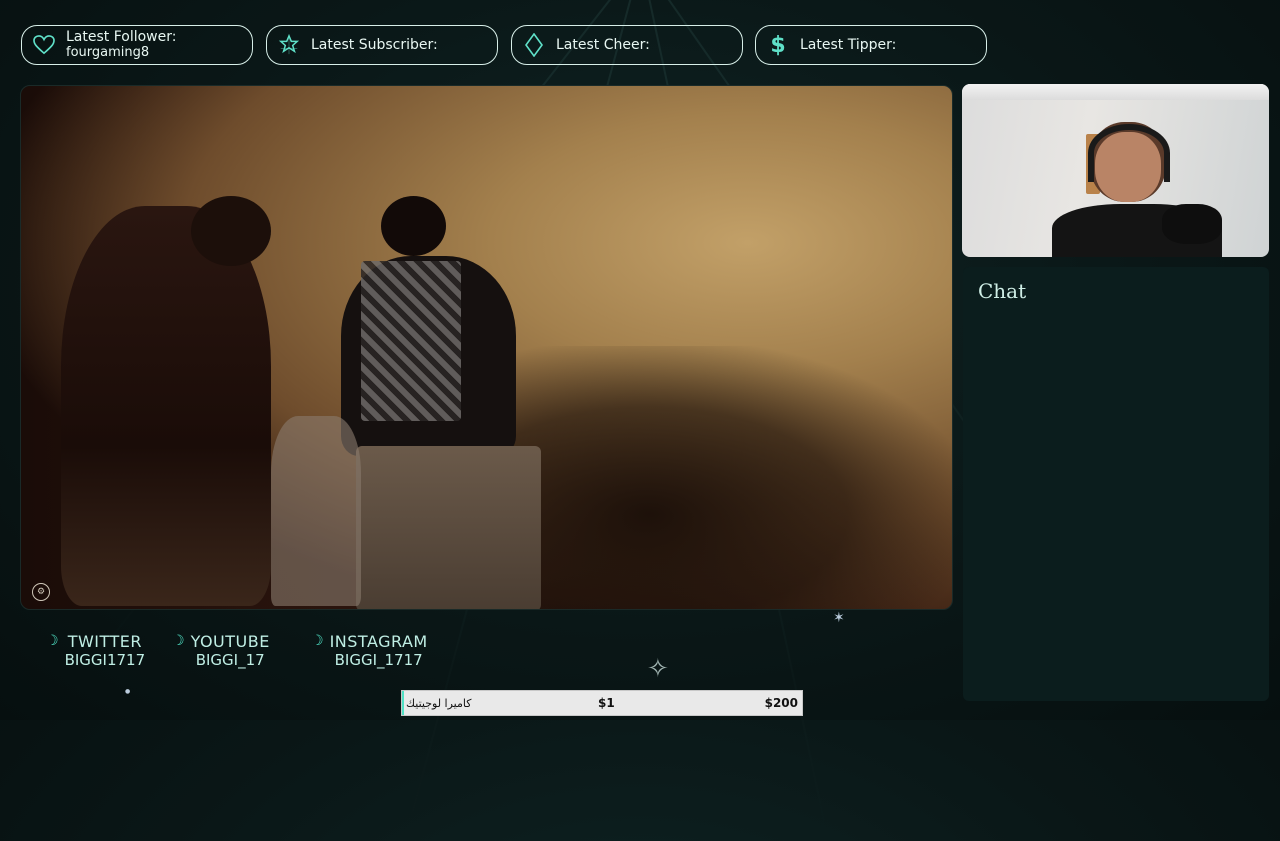  I want to click on heart-icon, so click(44, 45).